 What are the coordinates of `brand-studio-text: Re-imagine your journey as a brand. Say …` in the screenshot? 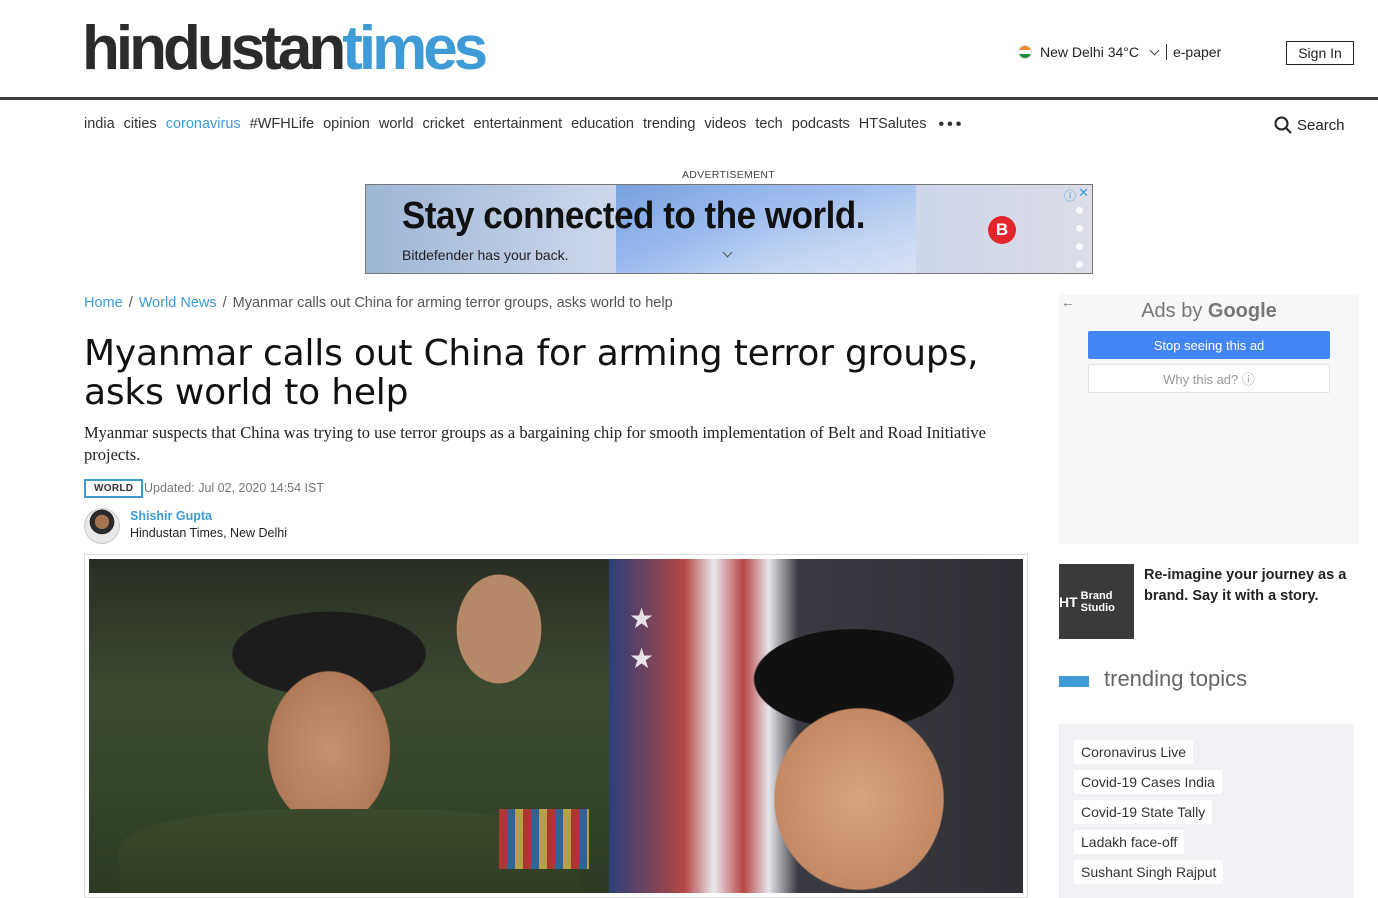 It's located at (1251, 586).